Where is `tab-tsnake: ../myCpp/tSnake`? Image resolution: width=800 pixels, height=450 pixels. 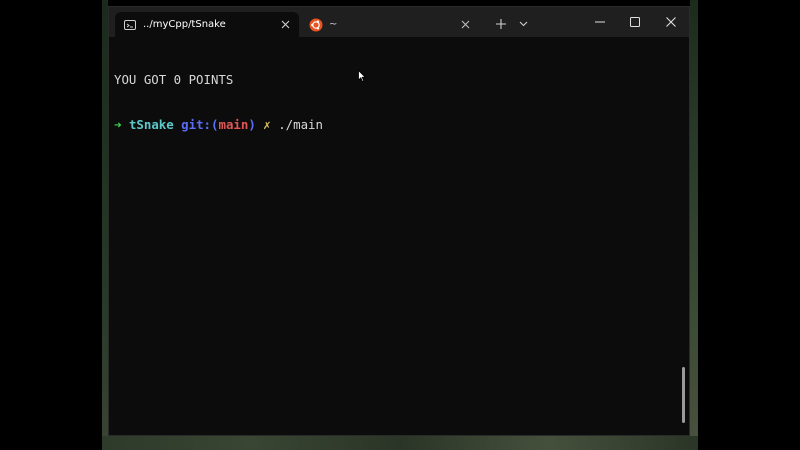 tab-tsnake: ../myCpp/tSnake is located at coordinates (207, 24).